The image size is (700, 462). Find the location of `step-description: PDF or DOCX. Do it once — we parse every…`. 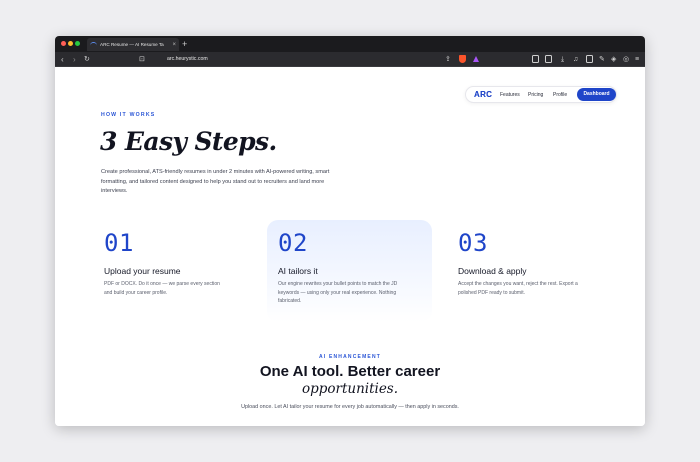

step-description: PDF or DOCX. Do it once — we parse every… is located at coordinates (162, 288).